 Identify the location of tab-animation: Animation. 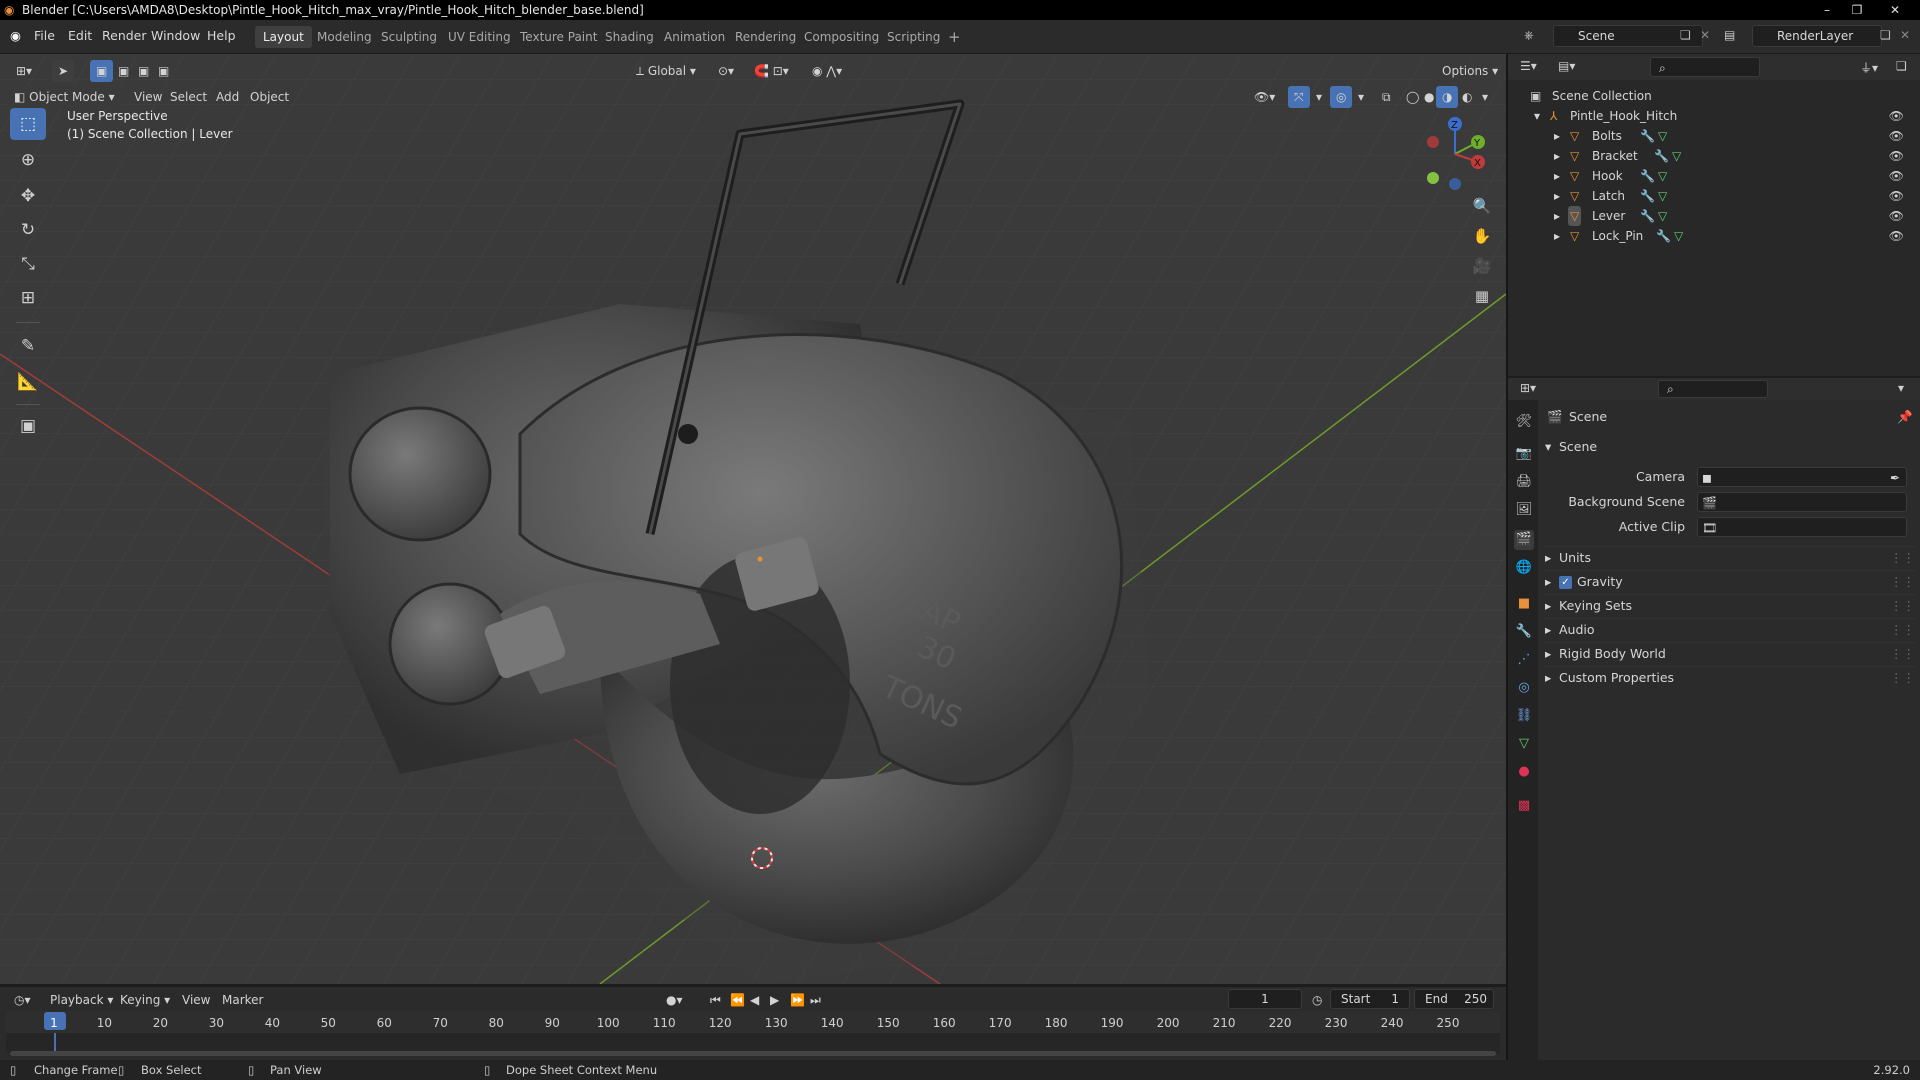
(694, 37).